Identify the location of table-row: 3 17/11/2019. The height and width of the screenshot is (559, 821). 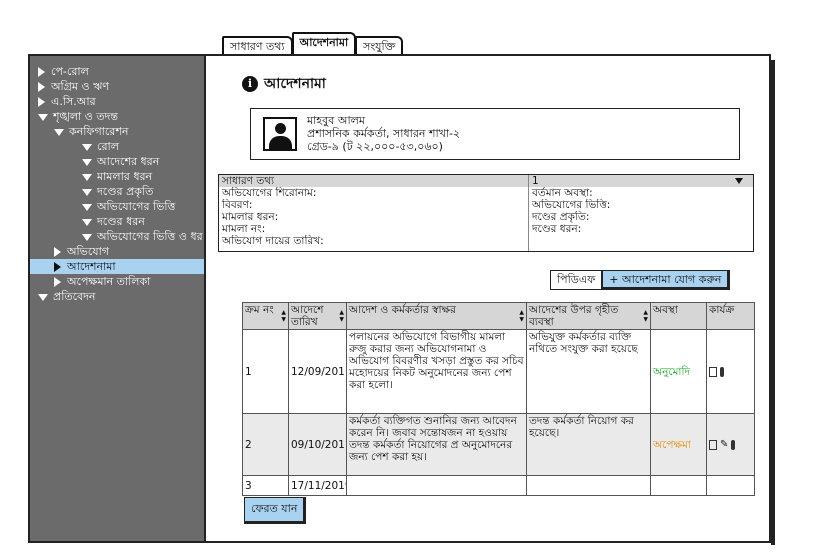
(498, 485).